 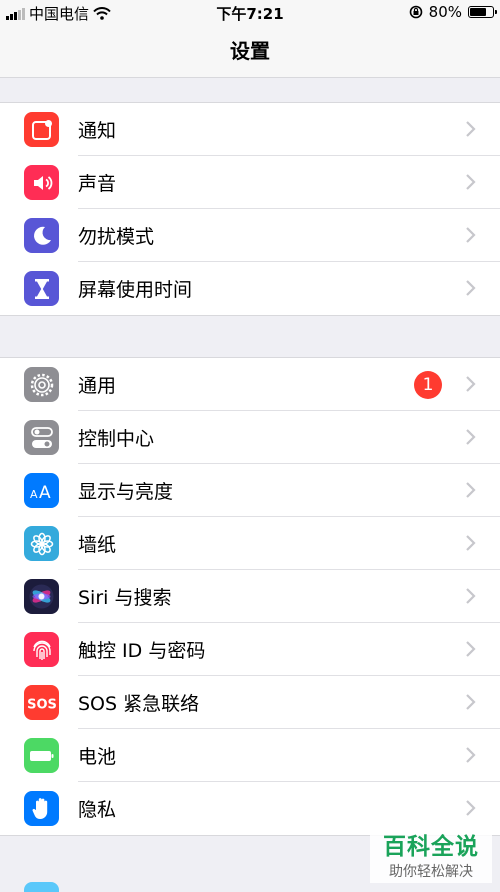 What do you see at coordinates (41, 543) in the screenshot?
I see `flower-icon` at bounding box center [41, 543].